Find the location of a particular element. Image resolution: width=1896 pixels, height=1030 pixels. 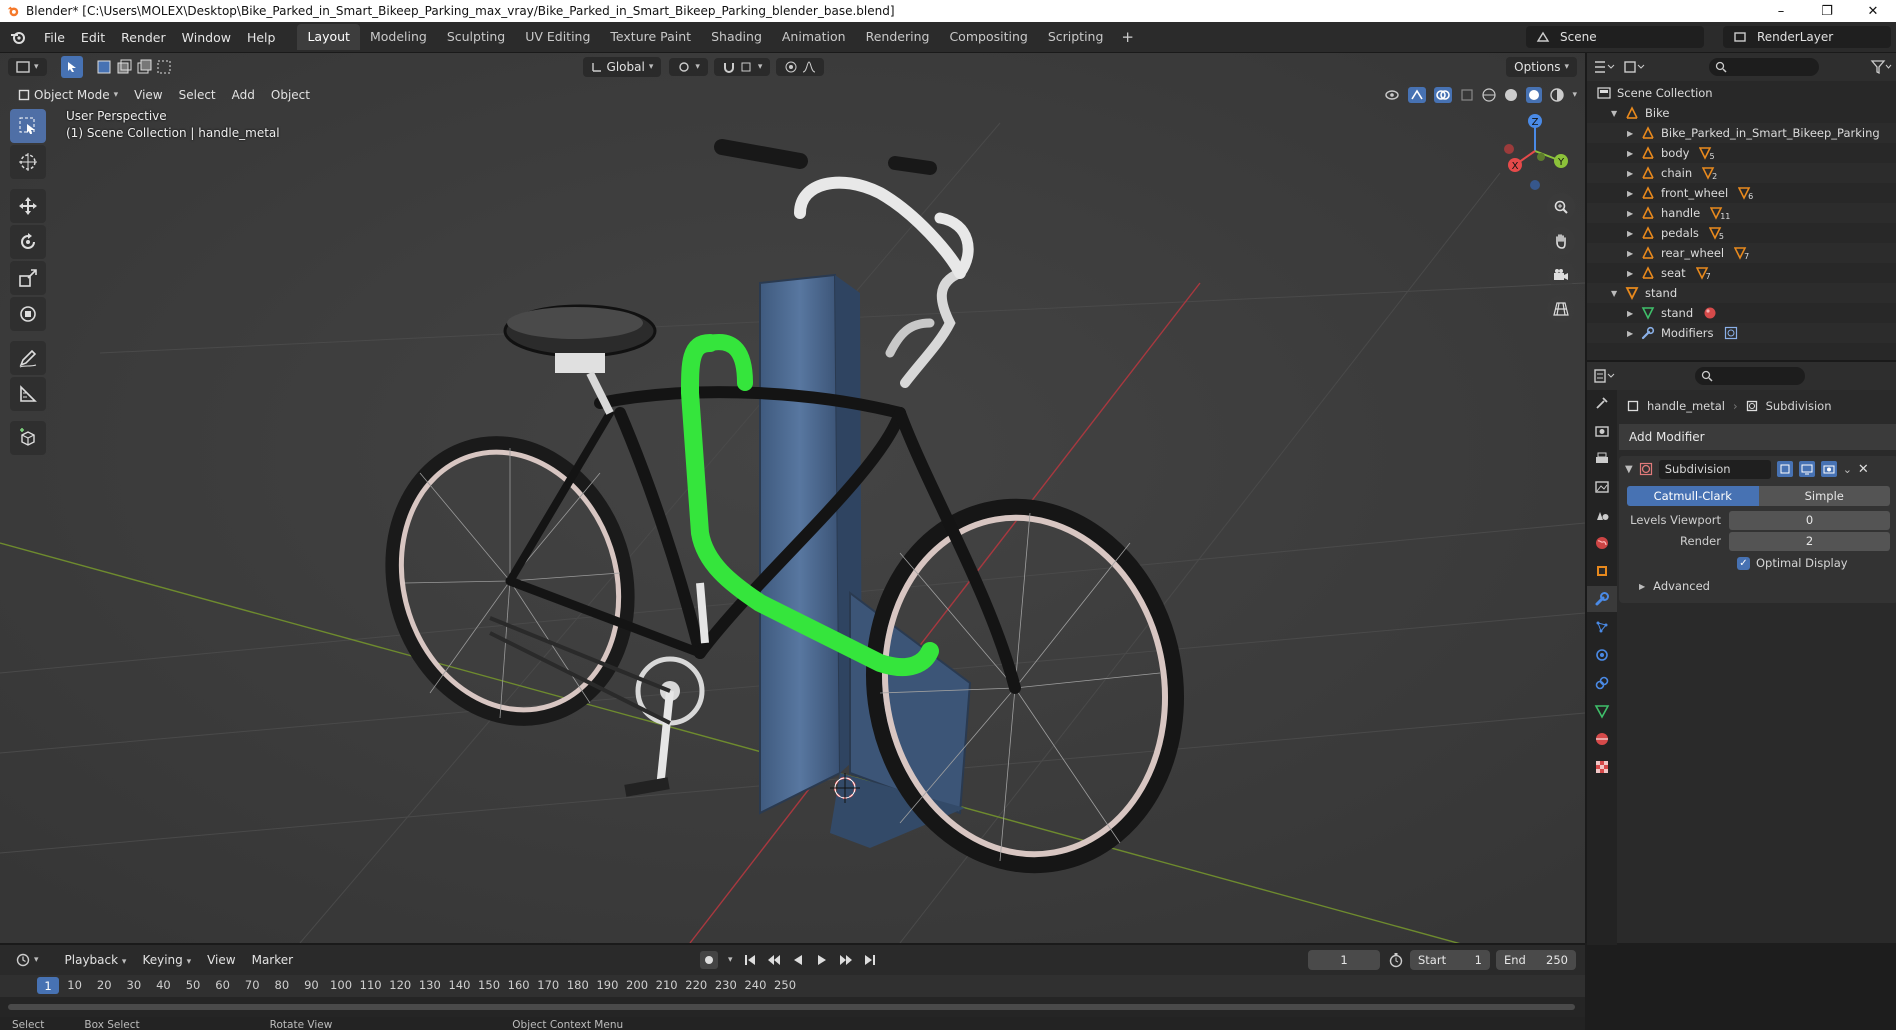

outliner-search-input is located at coordinates (1764, 67).